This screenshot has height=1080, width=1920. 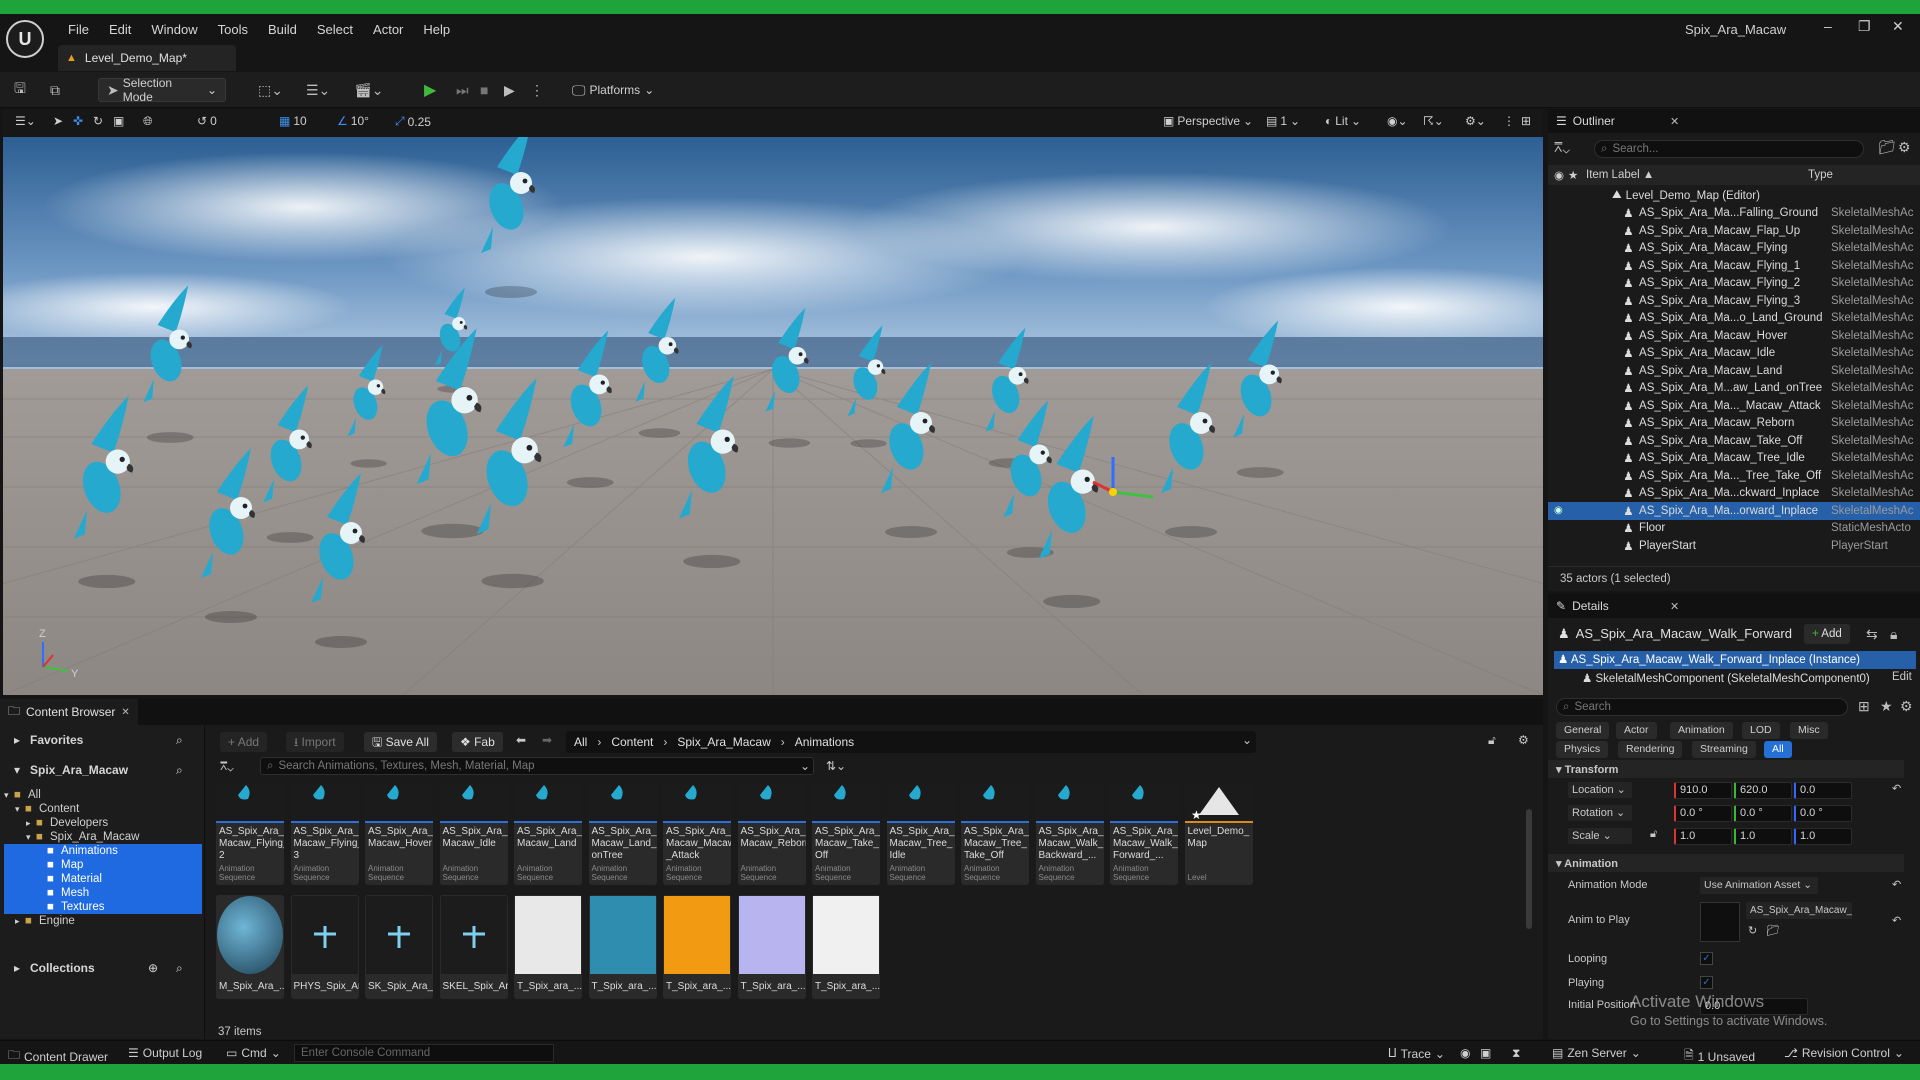 I want to click on surface-snap: ↺ 0, so click(x=207, y=121).